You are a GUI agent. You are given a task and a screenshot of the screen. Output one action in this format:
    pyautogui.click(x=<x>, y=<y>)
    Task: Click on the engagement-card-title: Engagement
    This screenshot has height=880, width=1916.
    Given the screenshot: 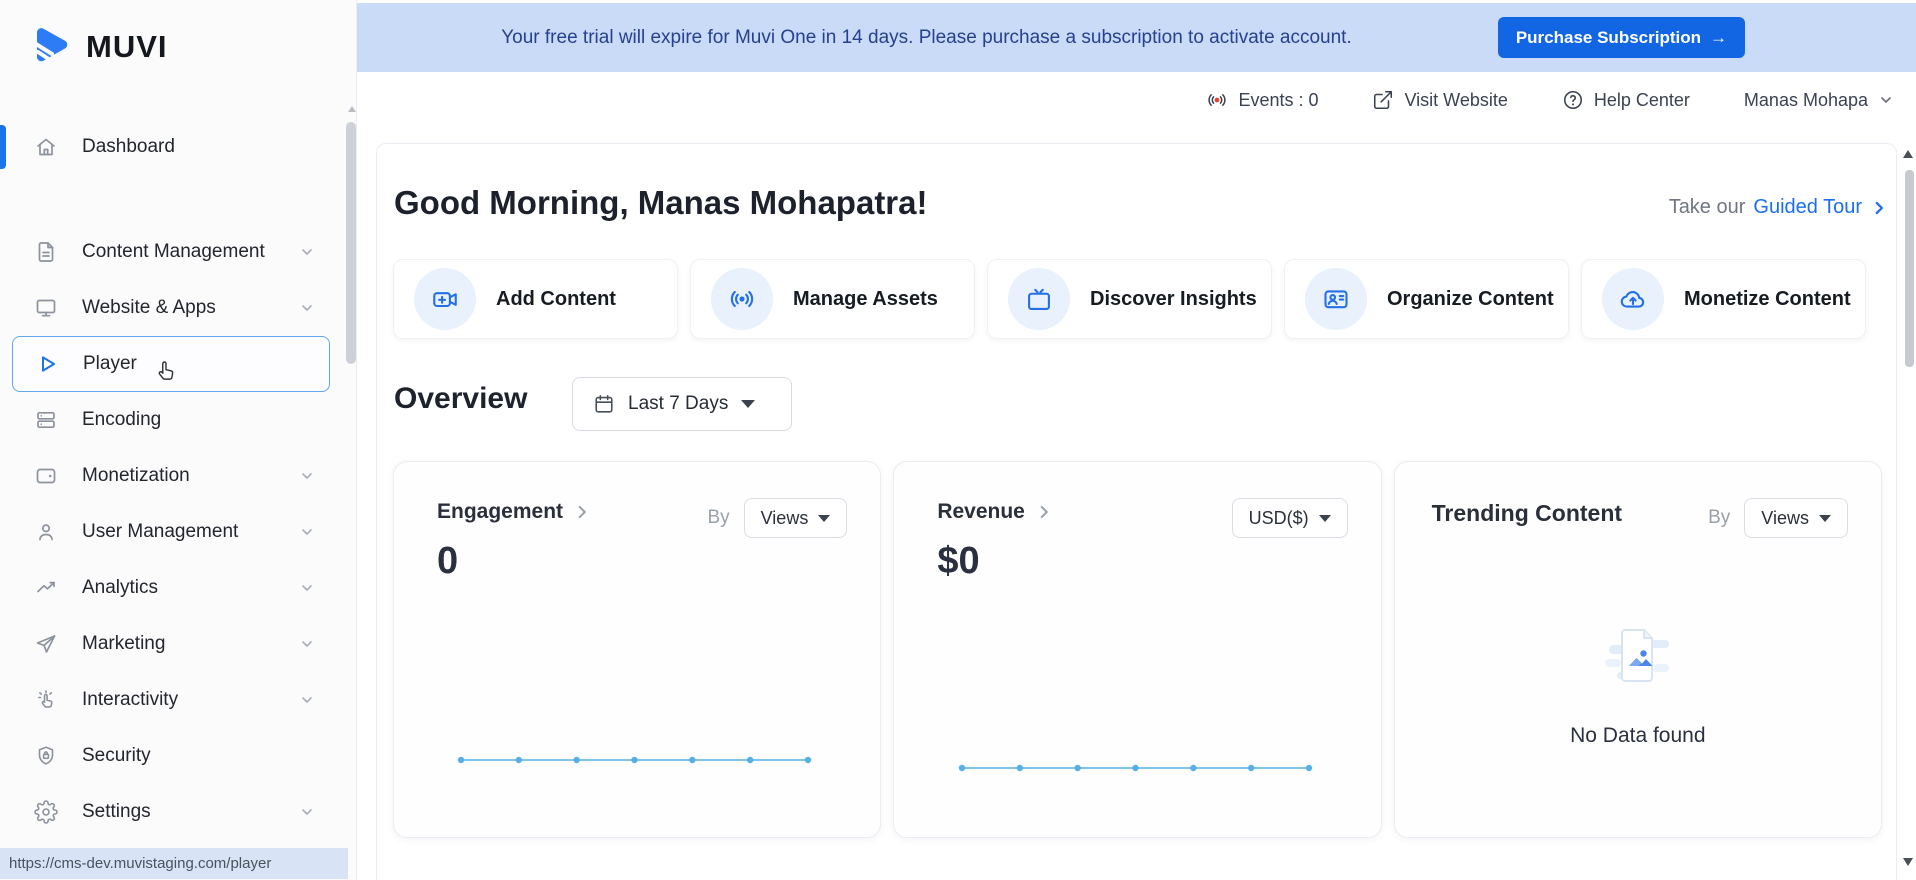 What is the action you would take?
    pyautogui.click(x=514, y=512)
    